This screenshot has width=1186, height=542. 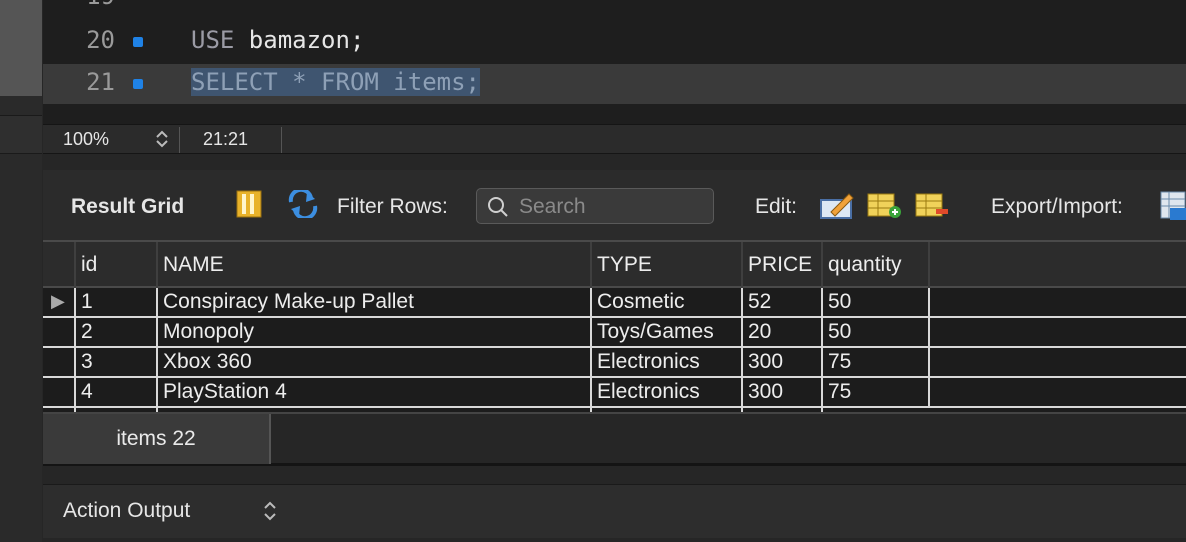 I want to click on cell-price: 20, so click(x=781, y=332).